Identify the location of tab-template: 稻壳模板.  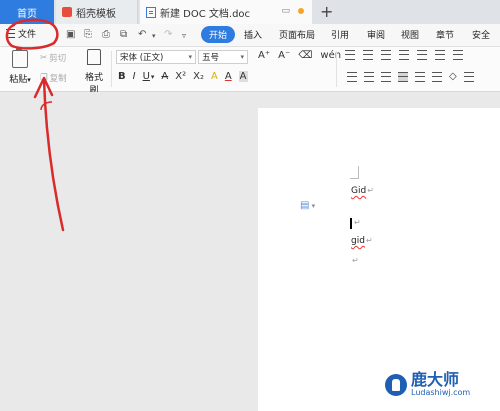
(97, 12).